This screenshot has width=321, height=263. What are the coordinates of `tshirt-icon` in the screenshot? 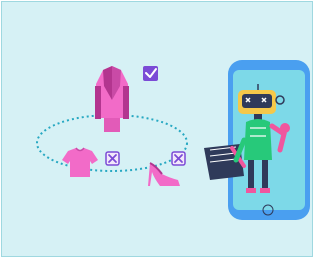 It's located at (80, 162).